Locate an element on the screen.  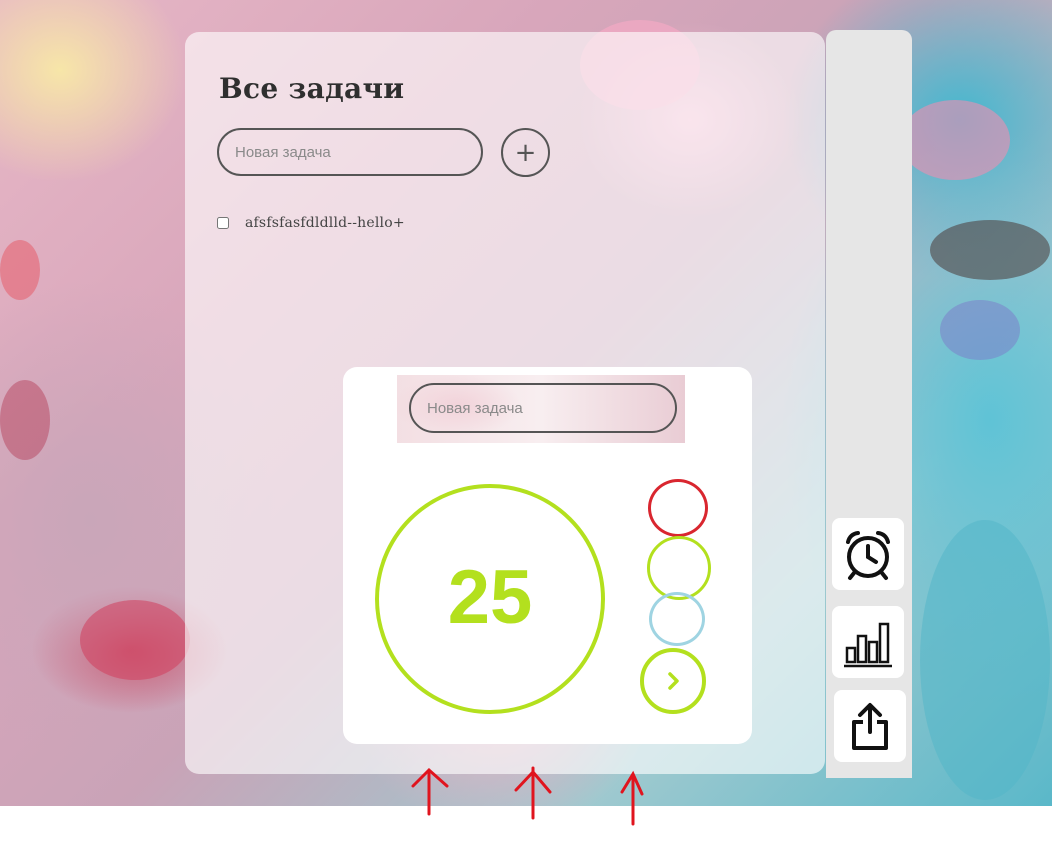
list-item: afsfsfasfdldlld--hello+ is located at coordinates (311, 223).